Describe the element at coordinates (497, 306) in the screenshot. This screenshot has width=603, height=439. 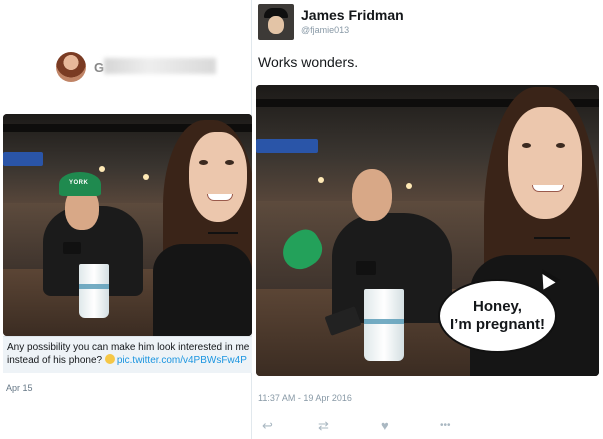
I see `bubble-line-1: Honey,` at that location.